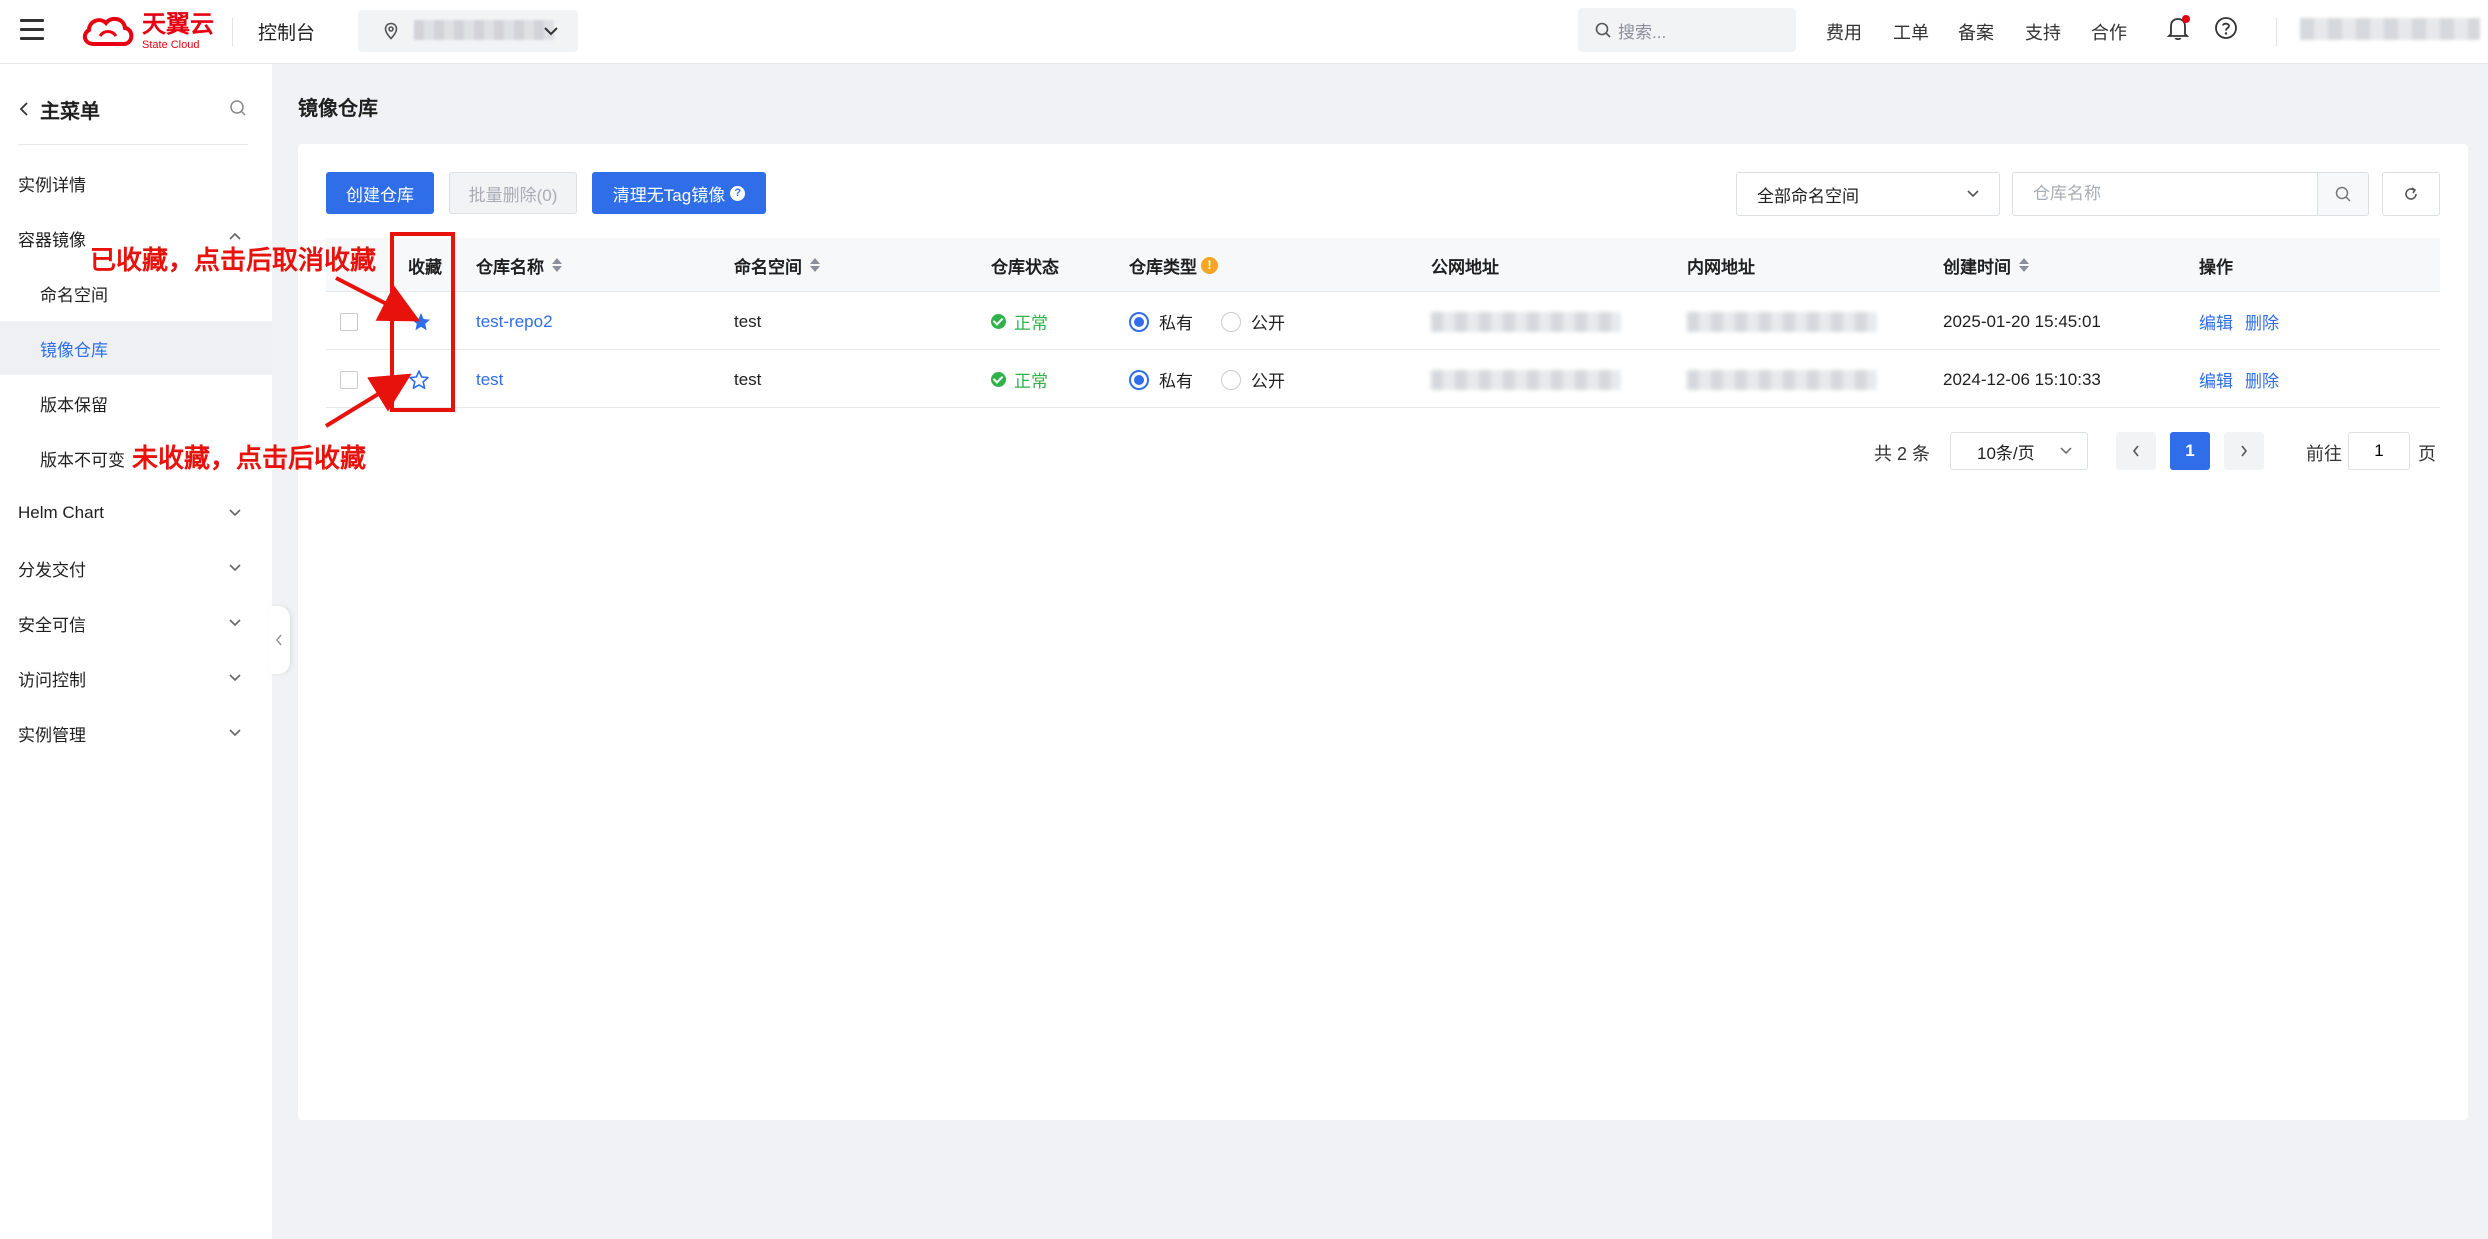 Image resolution: width=2488 pixels, height=1239 pixels. I want to click on sidebar-item-helm-chart: Helm Chart, so click(136, 513).